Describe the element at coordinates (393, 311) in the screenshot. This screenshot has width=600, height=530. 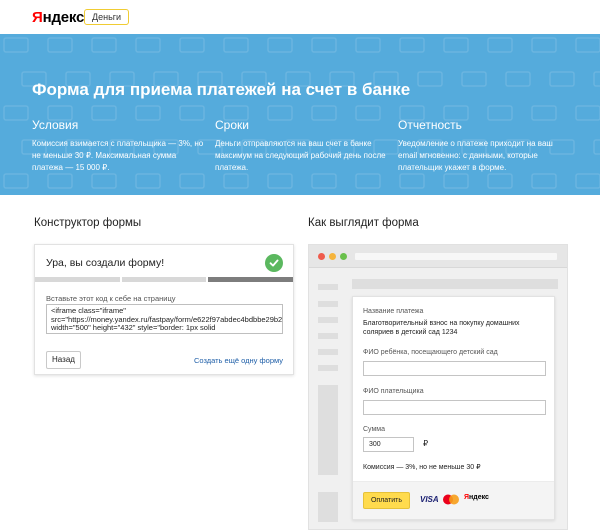
I see `payment-purpose-label: Название платежа` at that location.